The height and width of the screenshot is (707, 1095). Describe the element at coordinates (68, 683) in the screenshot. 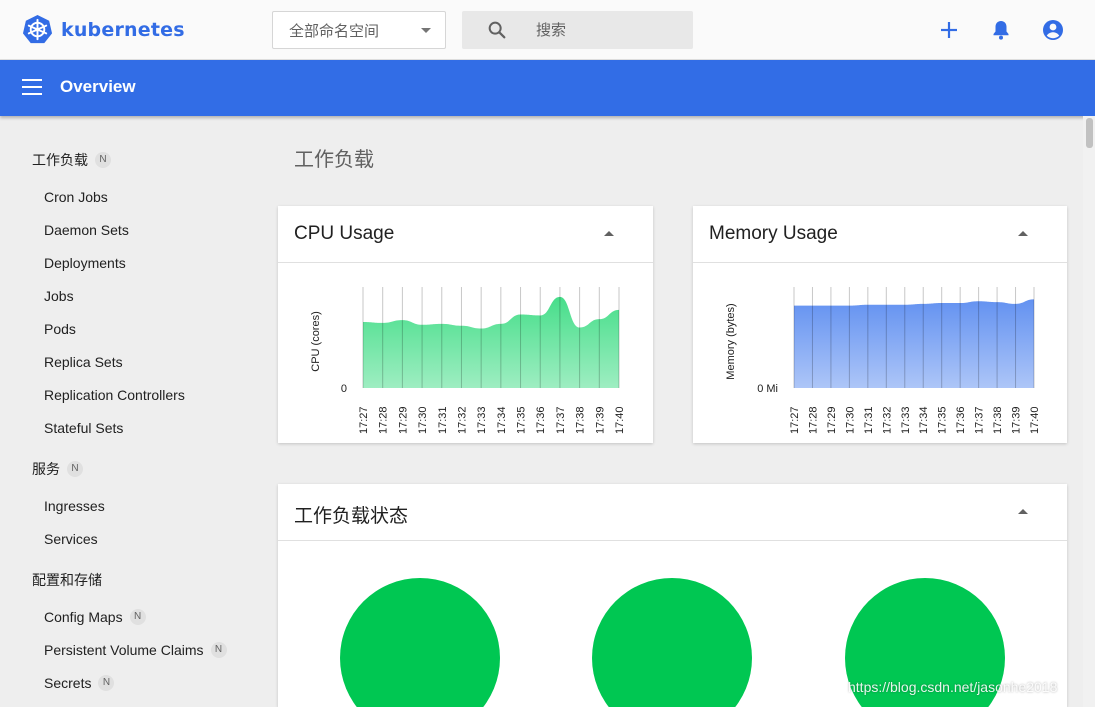

I see `sidebar-item-label: Secrets` at that location.